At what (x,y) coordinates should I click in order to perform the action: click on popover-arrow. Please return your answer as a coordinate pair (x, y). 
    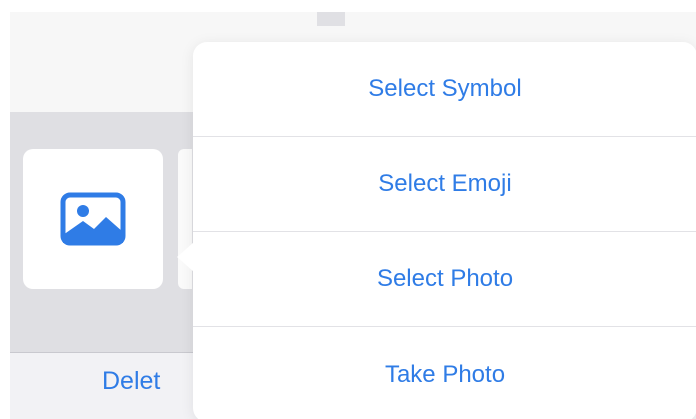
    Looking at the image, I should click on (185, 257).